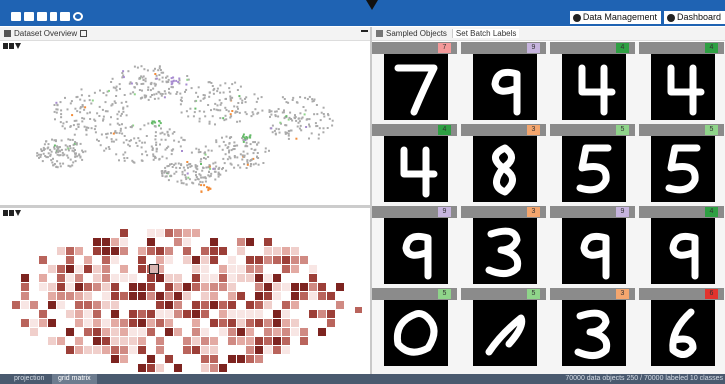  Describe the element at coordinates (29, 16) in the screenshot. I see `open-folder-icon` at that location.